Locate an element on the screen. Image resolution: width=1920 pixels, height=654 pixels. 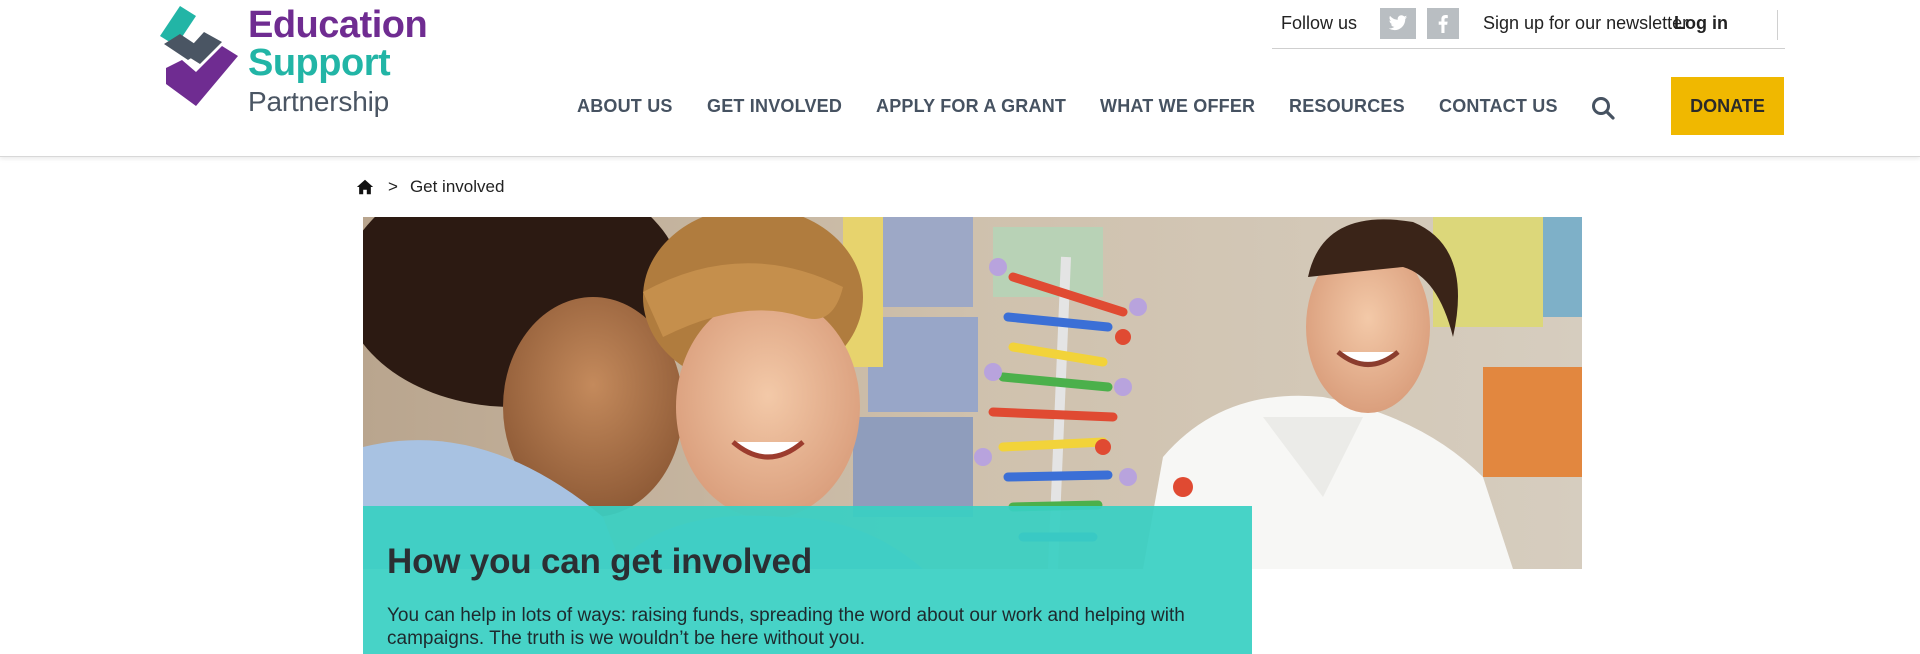
page-title: How you can get involved is located at coordinates (599, 561).